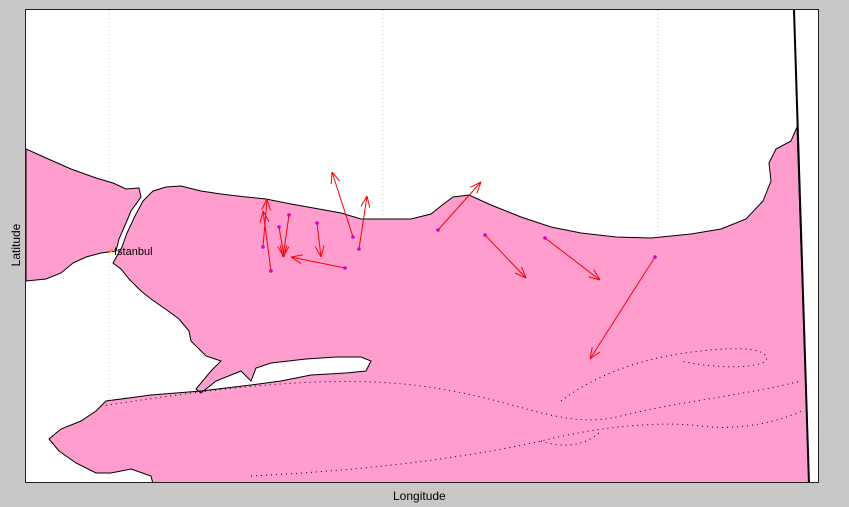 The height and width of the screenshot is (507, 849). What do you see at coordinates (111, 251) in the screenshot?
I see `city-marker` at bounding box center [111, 251].